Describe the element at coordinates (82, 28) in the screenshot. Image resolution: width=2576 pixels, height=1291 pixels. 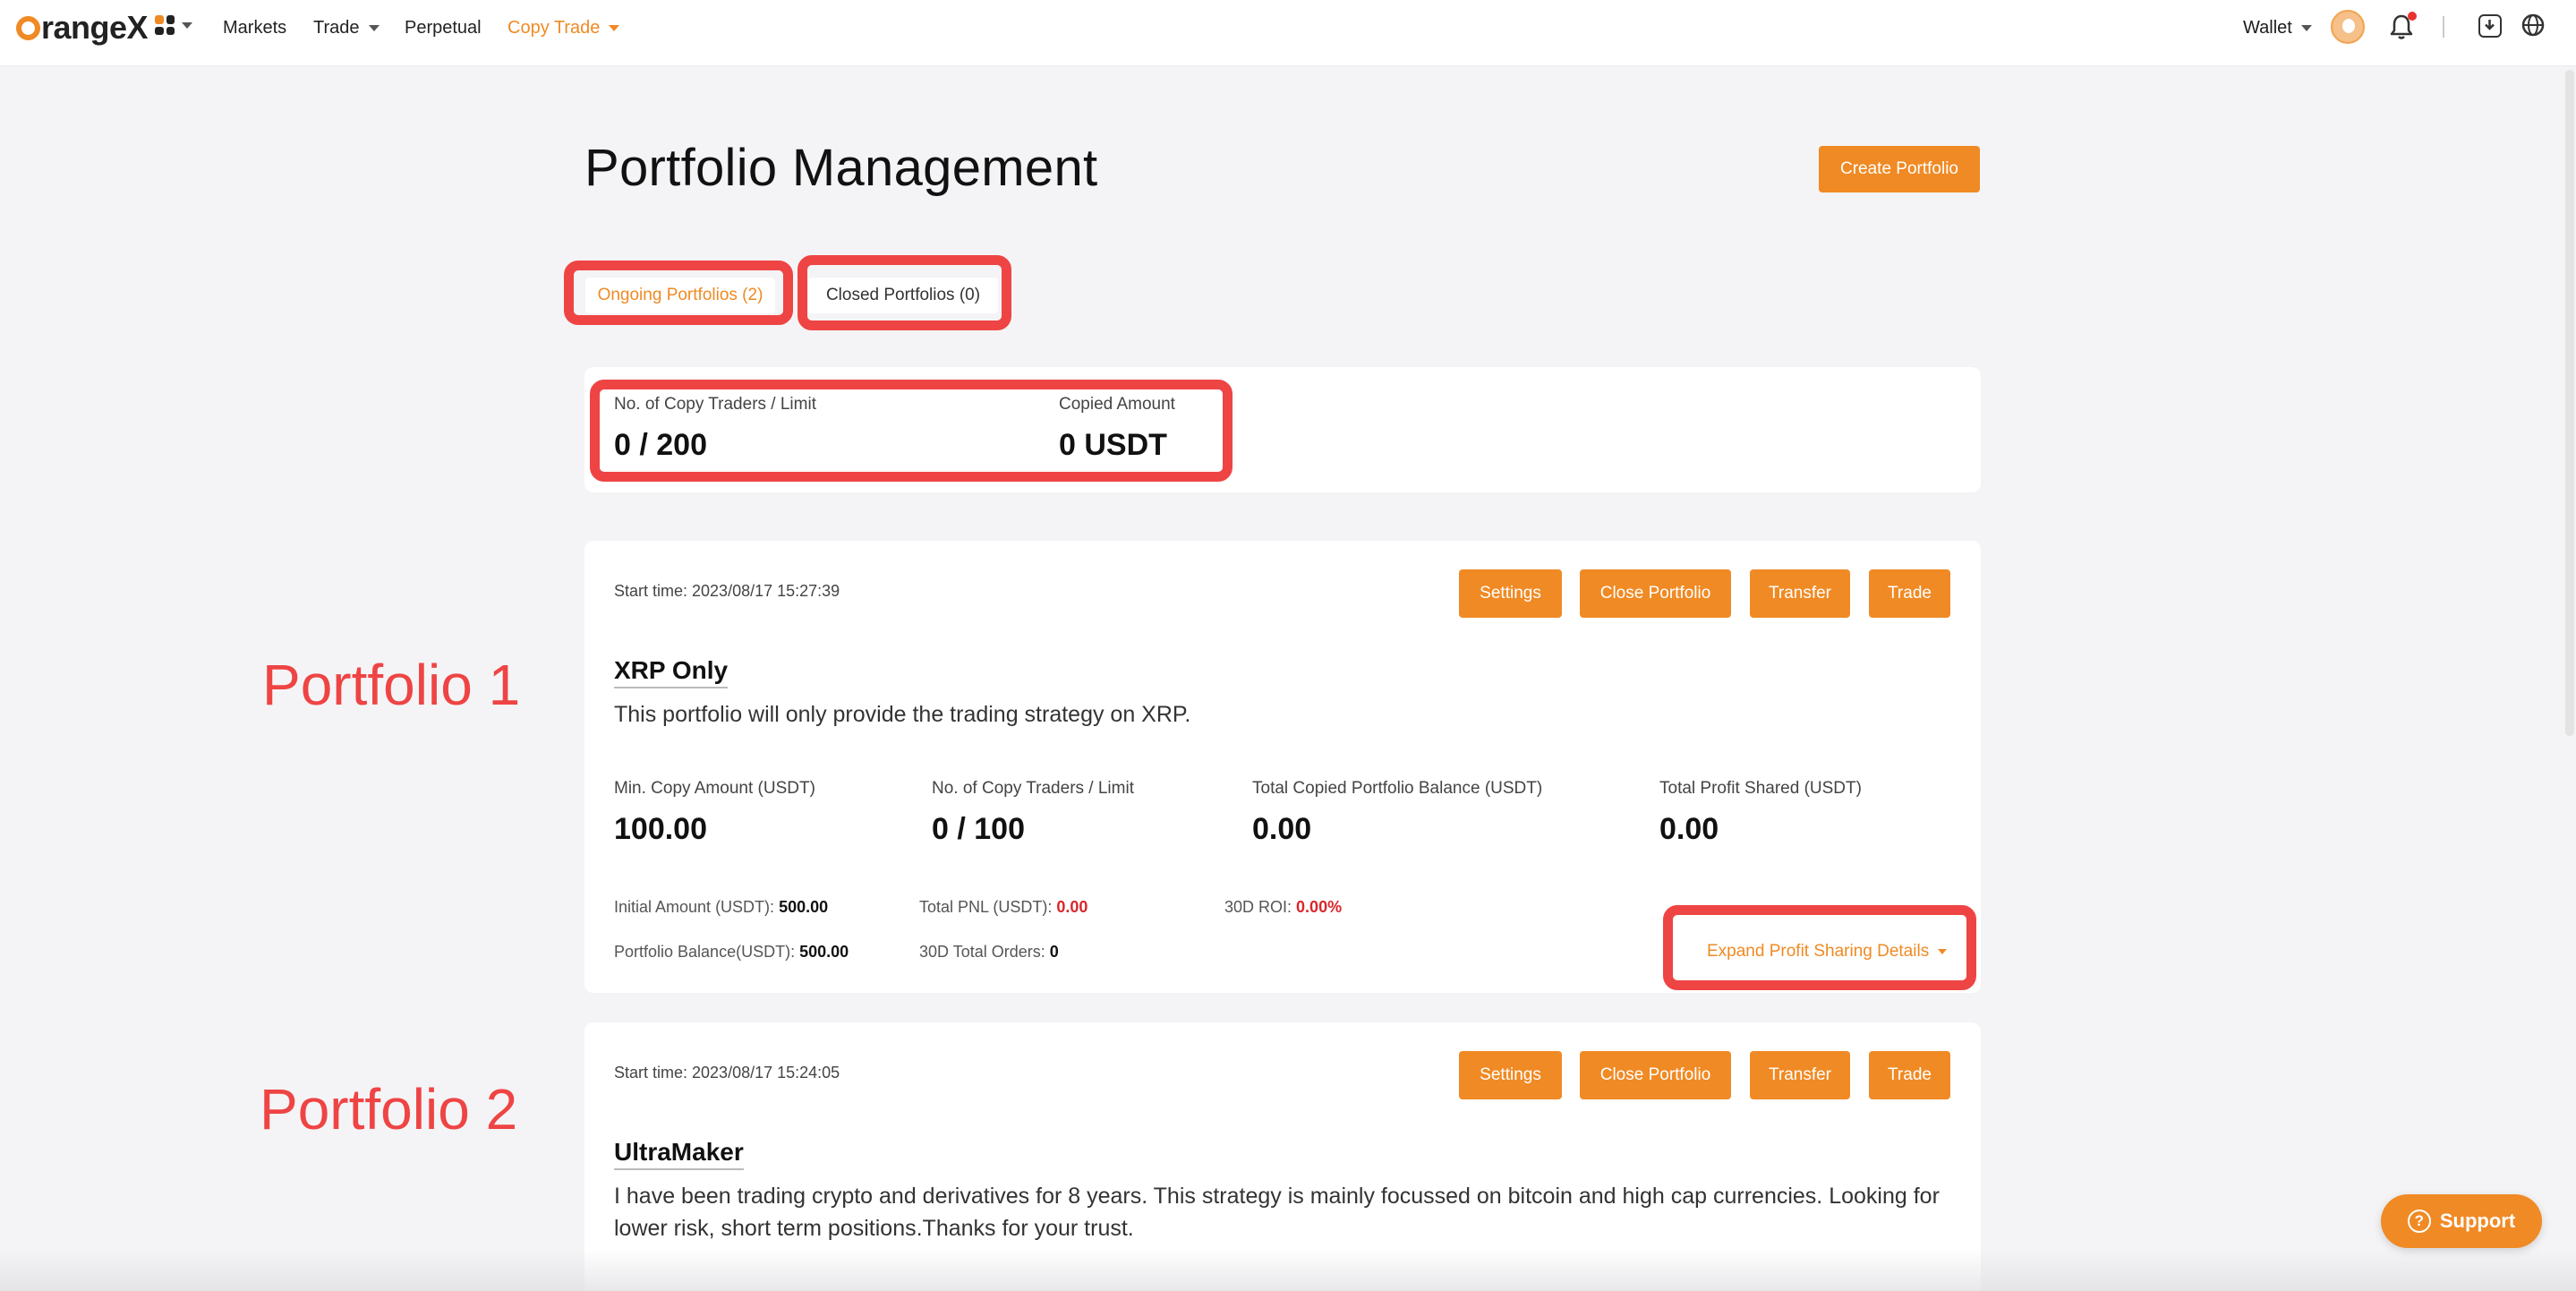
I see `orangex-logo: rangeX` at that location.